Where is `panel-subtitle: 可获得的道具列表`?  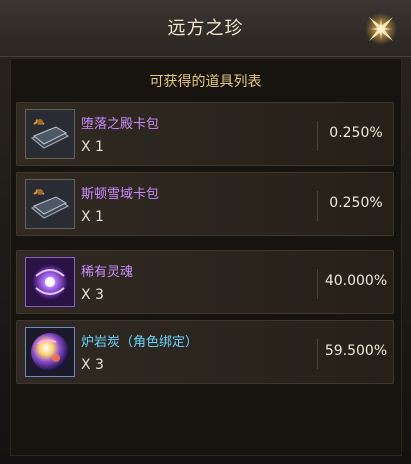
panel-subtitle: 可获得的道具列表 is located at coordinates (205, 82).